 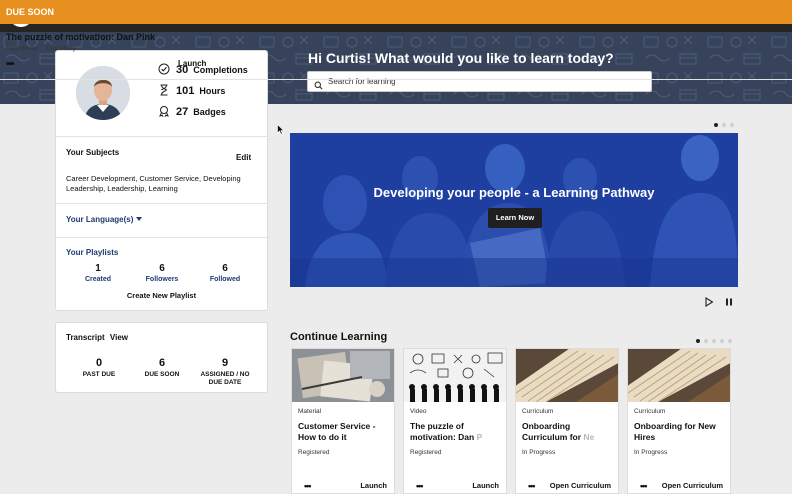 I want to click on course-title: Onboarding for New Hires, so click(x=682, y=432).